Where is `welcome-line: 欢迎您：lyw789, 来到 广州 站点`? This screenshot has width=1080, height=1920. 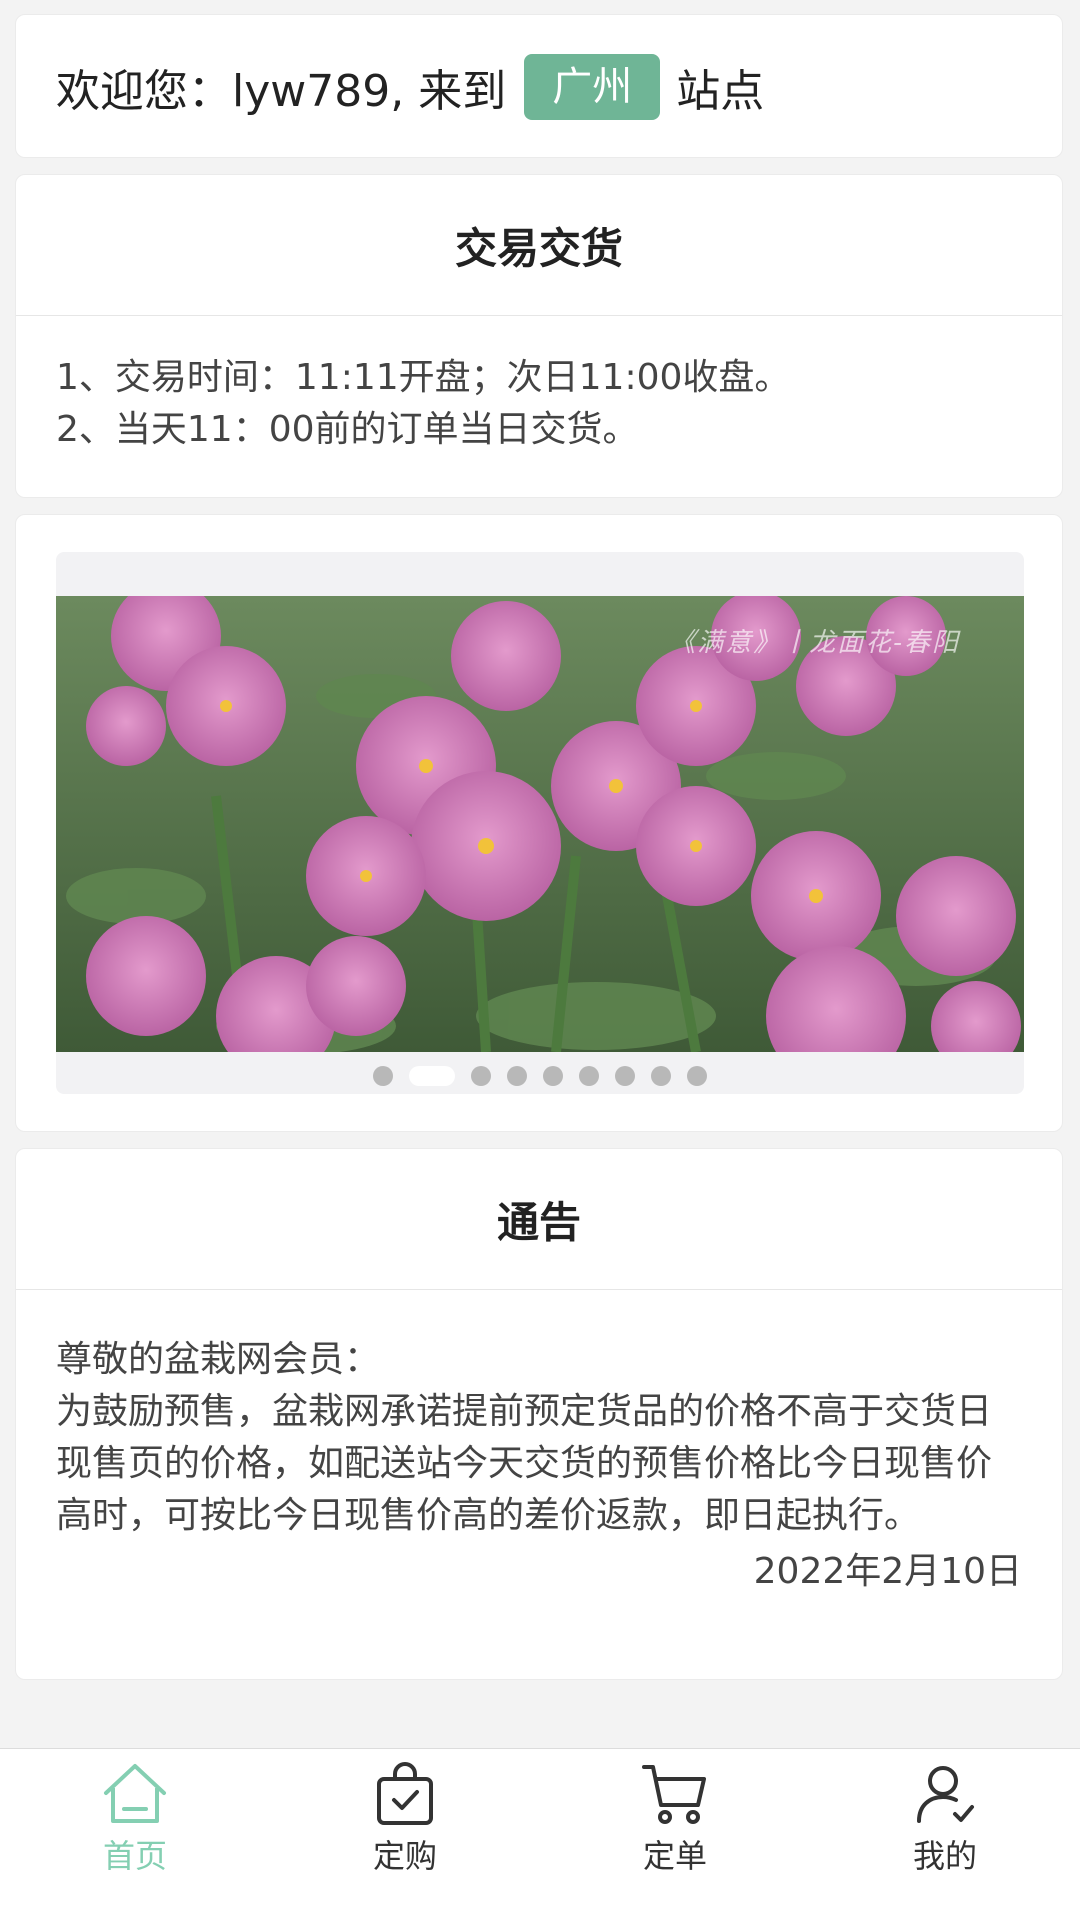 welcome-line: 欢迎您：lyw789, 来到 广州 站点 is located at coordinates (410, 86).